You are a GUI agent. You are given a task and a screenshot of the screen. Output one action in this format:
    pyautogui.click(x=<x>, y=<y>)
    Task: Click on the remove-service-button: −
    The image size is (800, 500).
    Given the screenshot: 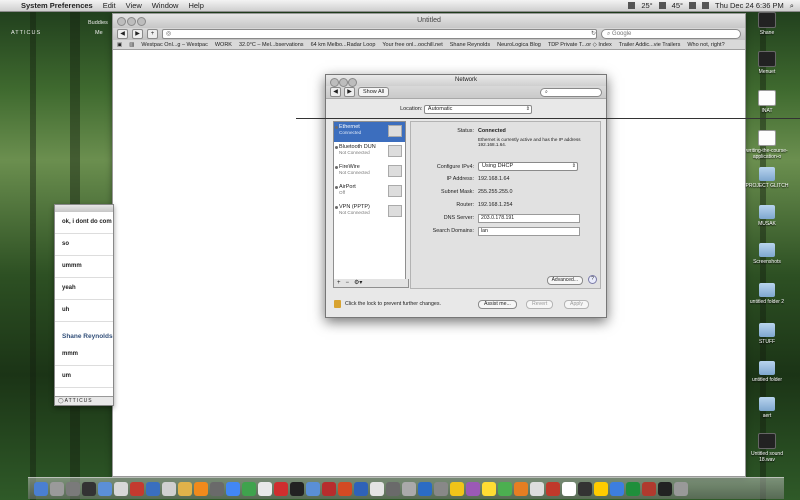 What is the action you would take?
    pyautogui.click(x=348, y=283)
    